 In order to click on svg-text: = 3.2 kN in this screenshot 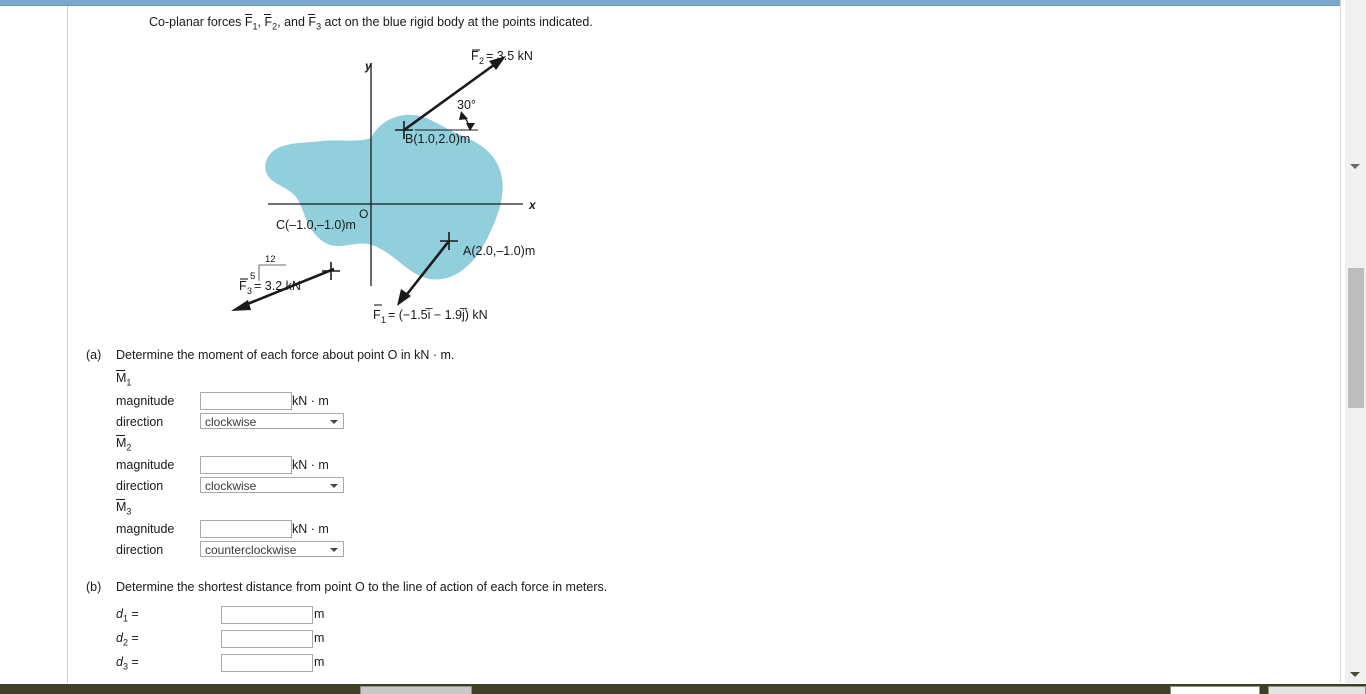, I will do `click(277, 286)`.